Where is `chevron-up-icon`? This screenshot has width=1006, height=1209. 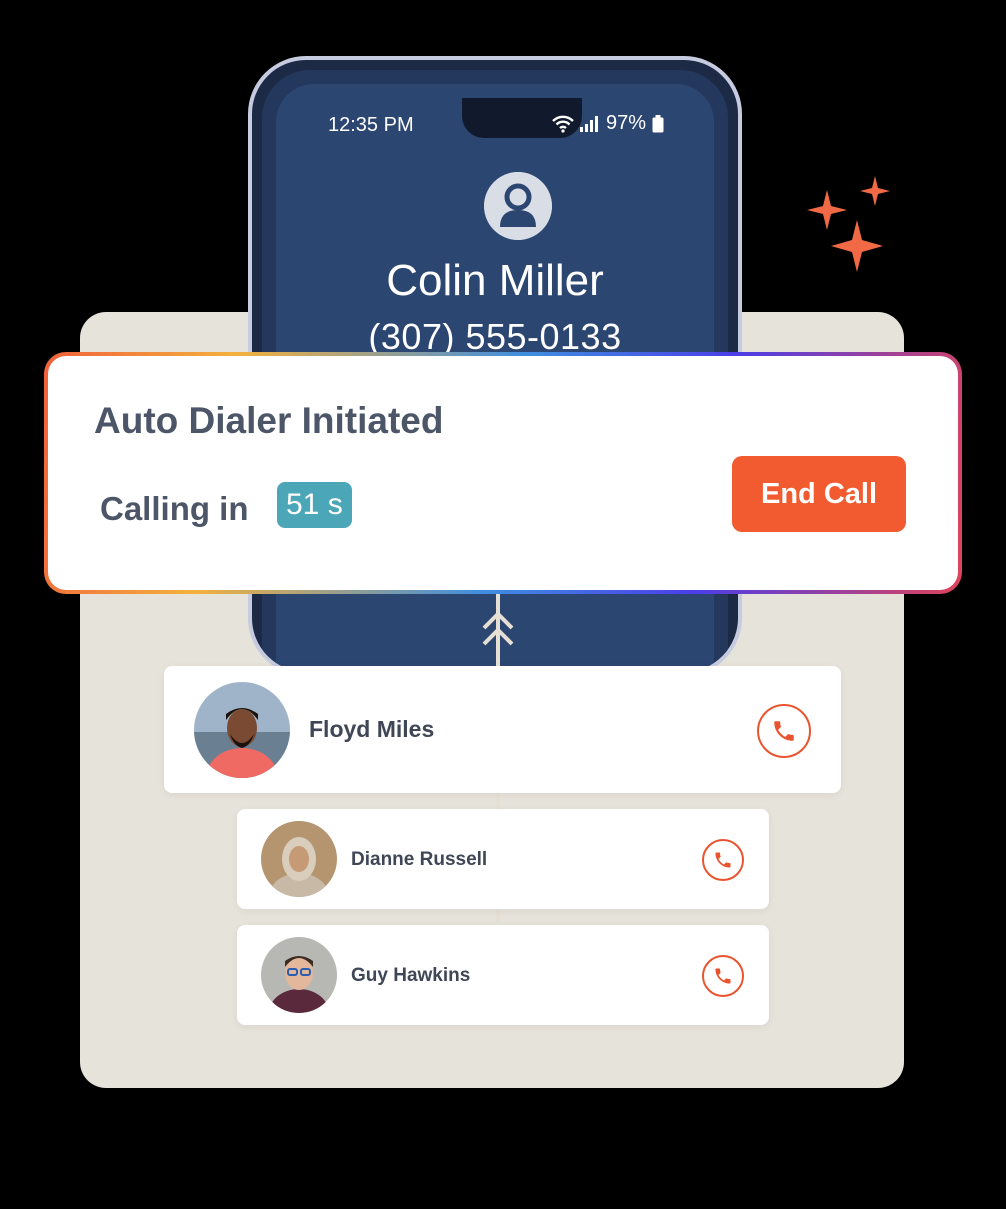 chevron-up-icon is located at coordinates (498, 628).